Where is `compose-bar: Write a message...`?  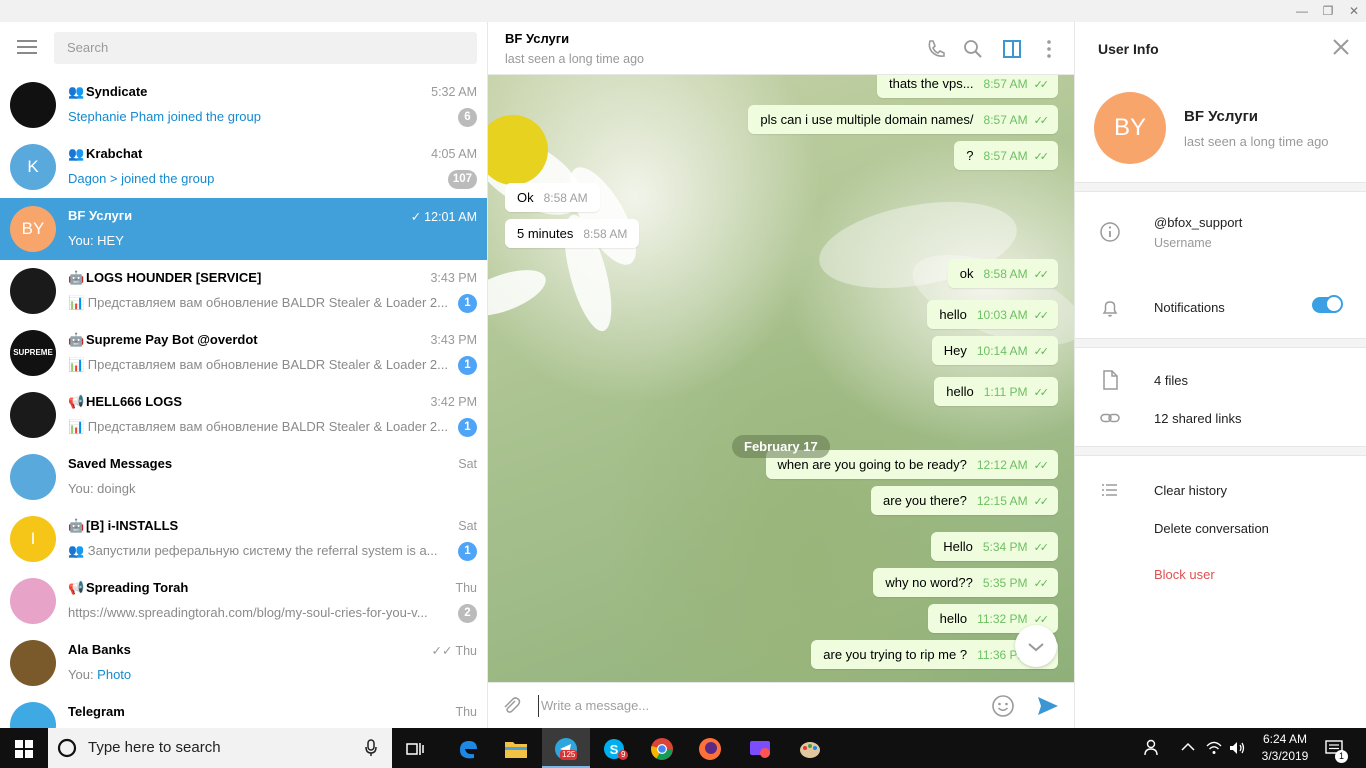
compose-bar: Write a message... is located at coordinates (781, 705).